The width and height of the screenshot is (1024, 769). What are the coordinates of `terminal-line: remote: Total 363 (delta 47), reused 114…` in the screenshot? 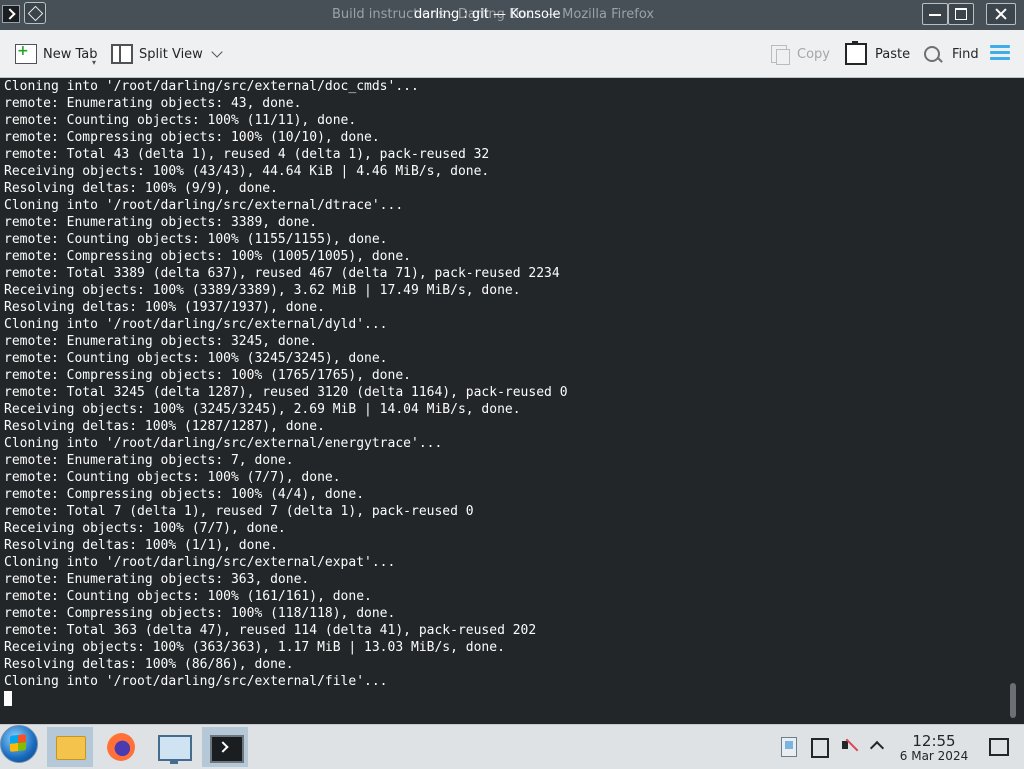 It's located at (270, 630).